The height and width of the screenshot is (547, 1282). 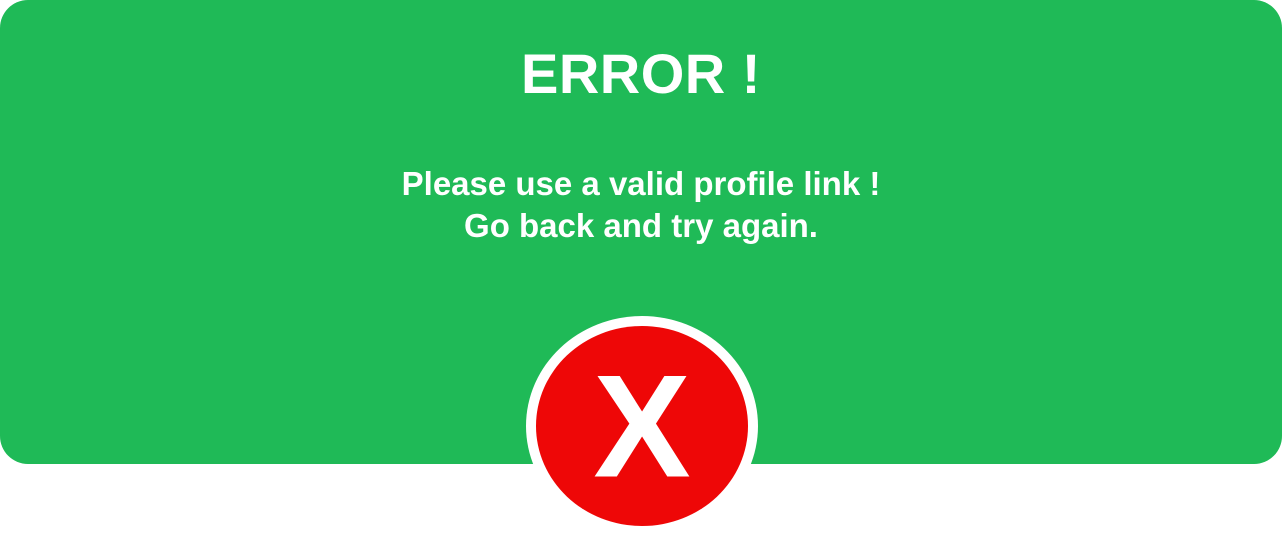 What do you see at coordinates (641, 73) in the screenshot?
I see `error-title: ERROR !` at bounding box center [641, 73].